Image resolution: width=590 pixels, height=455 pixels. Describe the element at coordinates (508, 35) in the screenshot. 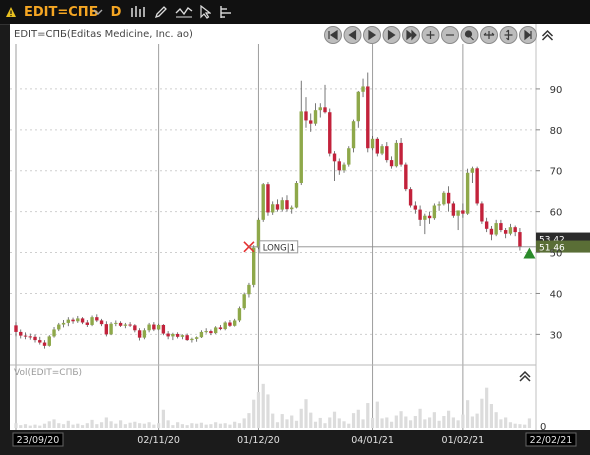

I see `pan-vertical-icon` at that location.